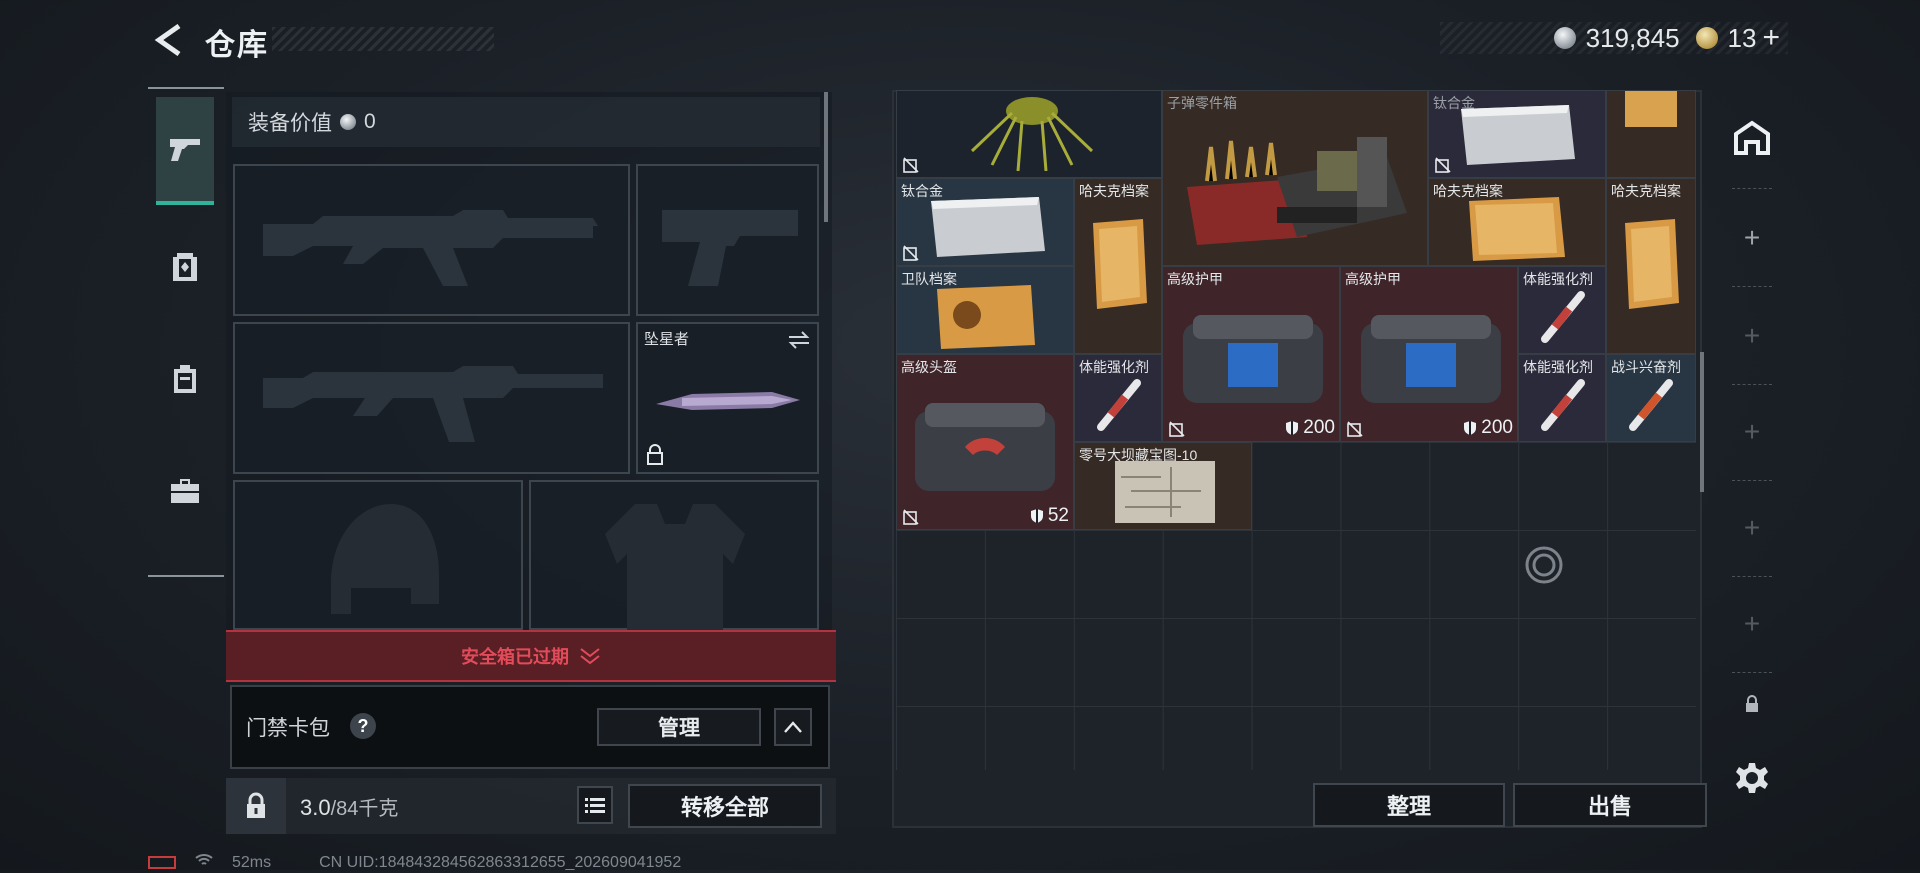 The width and height of the screenshot is (1920, 873). I want to click on helmet-slot, so click(378, 555).